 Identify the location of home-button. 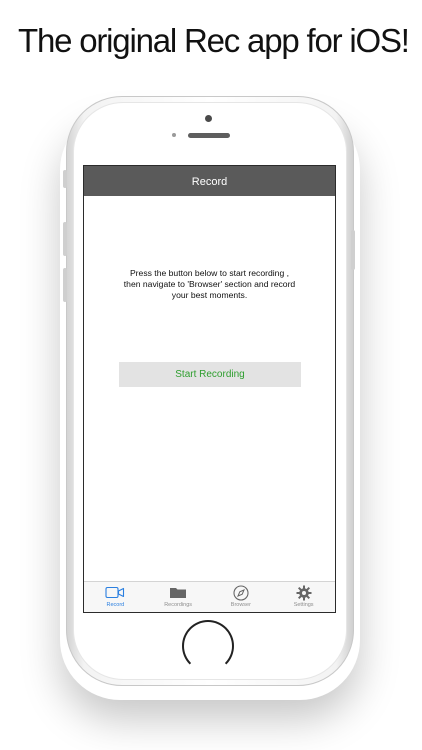
(208, 646).